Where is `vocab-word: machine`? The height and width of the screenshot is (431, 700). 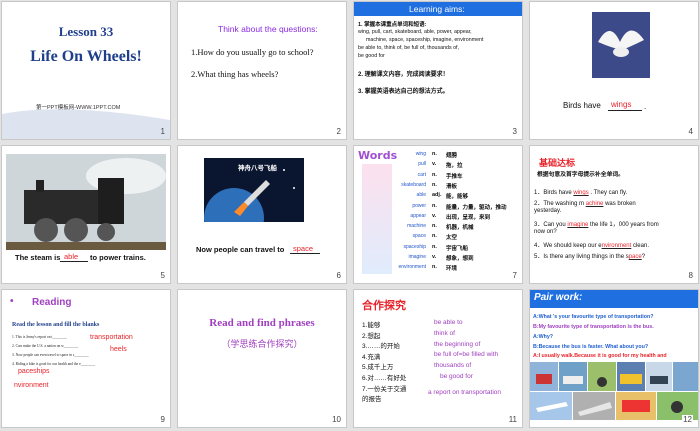
vocab-word: machine is located at coordinates (416, 226).